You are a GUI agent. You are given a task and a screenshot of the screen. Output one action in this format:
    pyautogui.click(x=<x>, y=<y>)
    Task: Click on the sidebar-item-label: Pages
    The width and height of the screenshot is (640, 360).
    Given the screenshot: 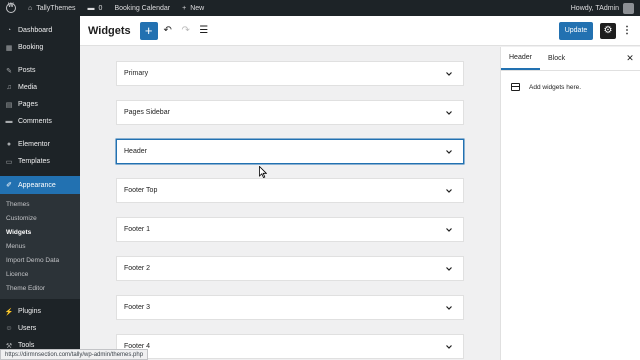 What is the action you would take?
    pyautogui.click(x=28, y=104)
    